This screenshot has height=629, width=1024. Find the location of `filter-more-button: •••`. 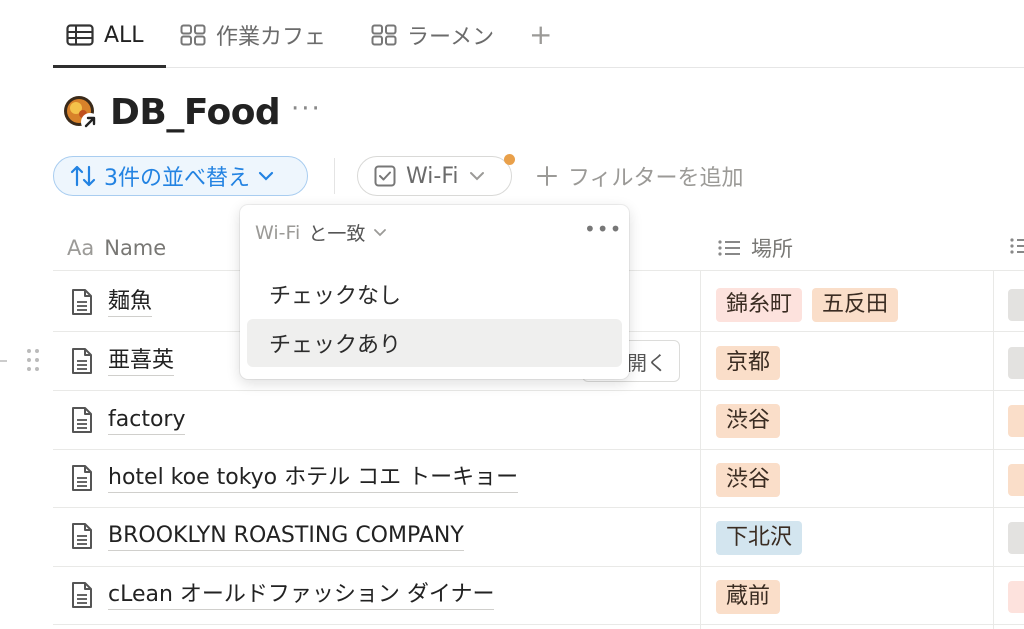

filter-more-button: ••• is located at coordinates (603, 229).